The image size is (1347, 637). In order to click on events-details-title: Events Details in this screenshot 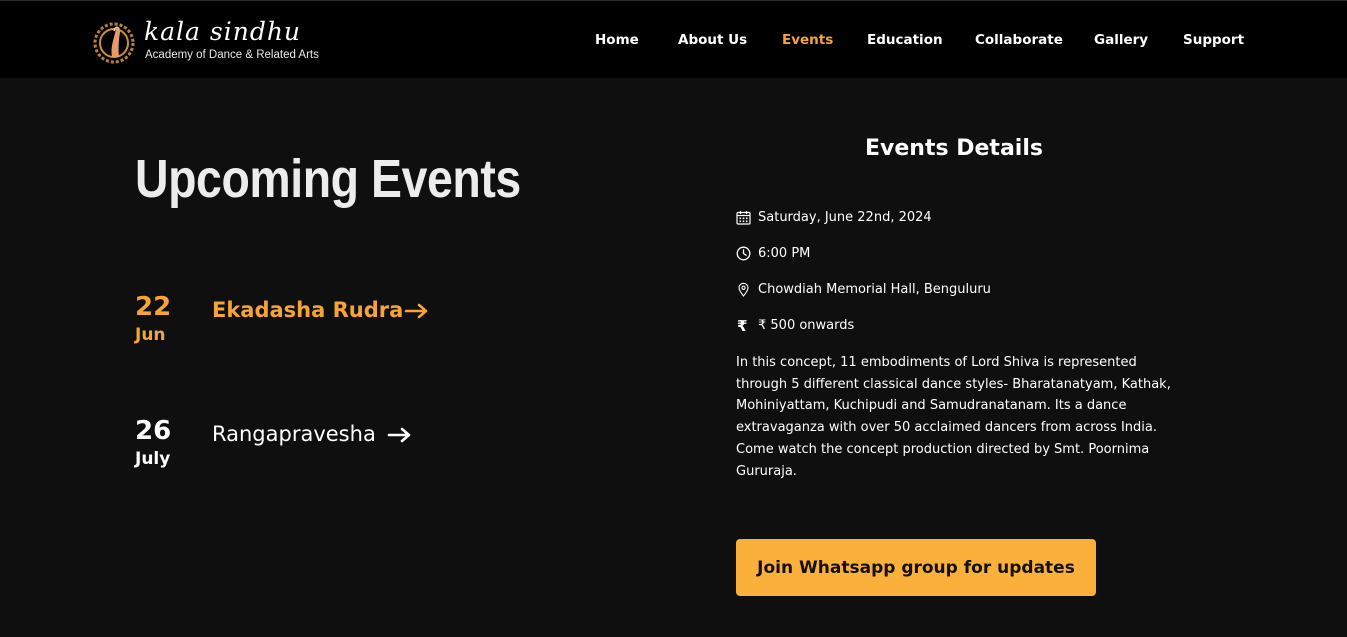, I will do `click(954, 148)`.